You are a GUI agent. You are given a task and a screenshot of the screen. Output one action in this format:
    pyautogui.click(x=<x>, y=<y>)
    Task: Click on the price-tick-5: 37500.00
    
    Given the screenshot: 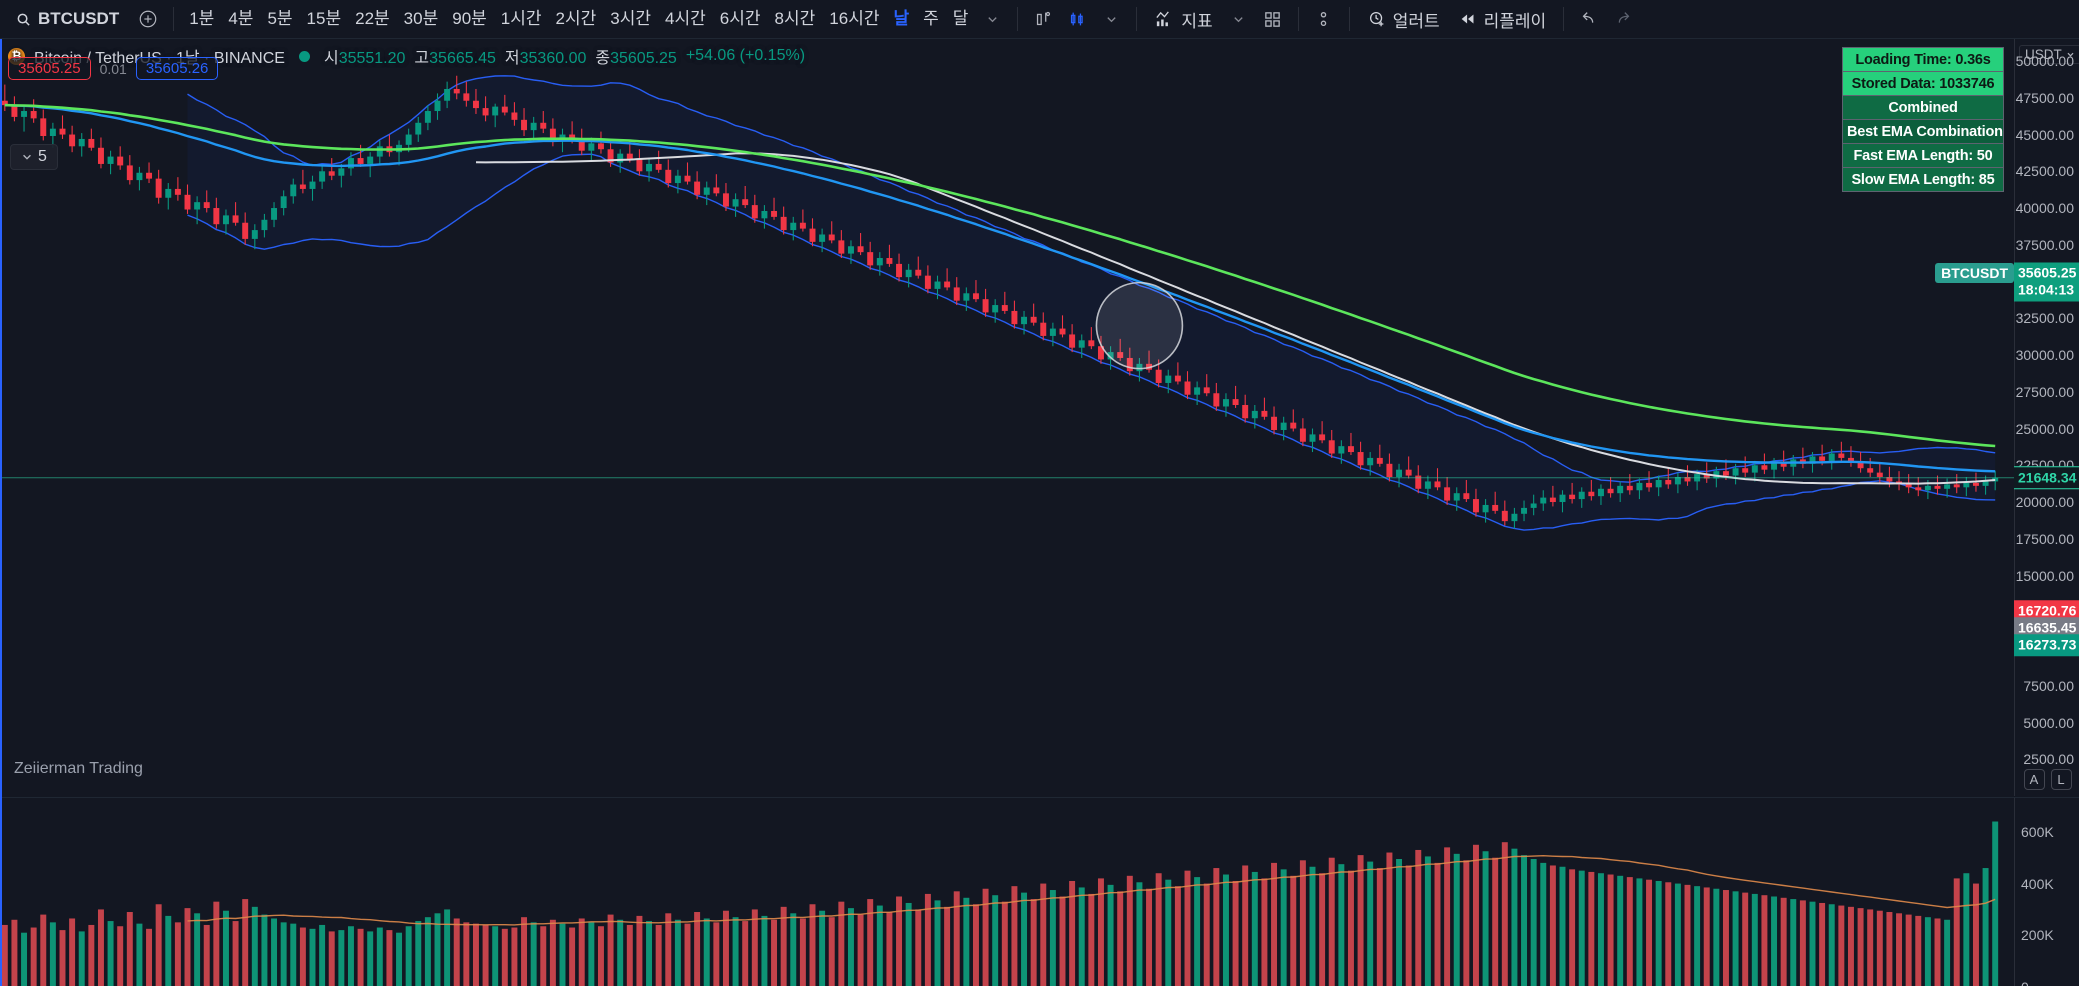 What is the action you would take?
    pyautogui.click(x=2044, y=244)
    